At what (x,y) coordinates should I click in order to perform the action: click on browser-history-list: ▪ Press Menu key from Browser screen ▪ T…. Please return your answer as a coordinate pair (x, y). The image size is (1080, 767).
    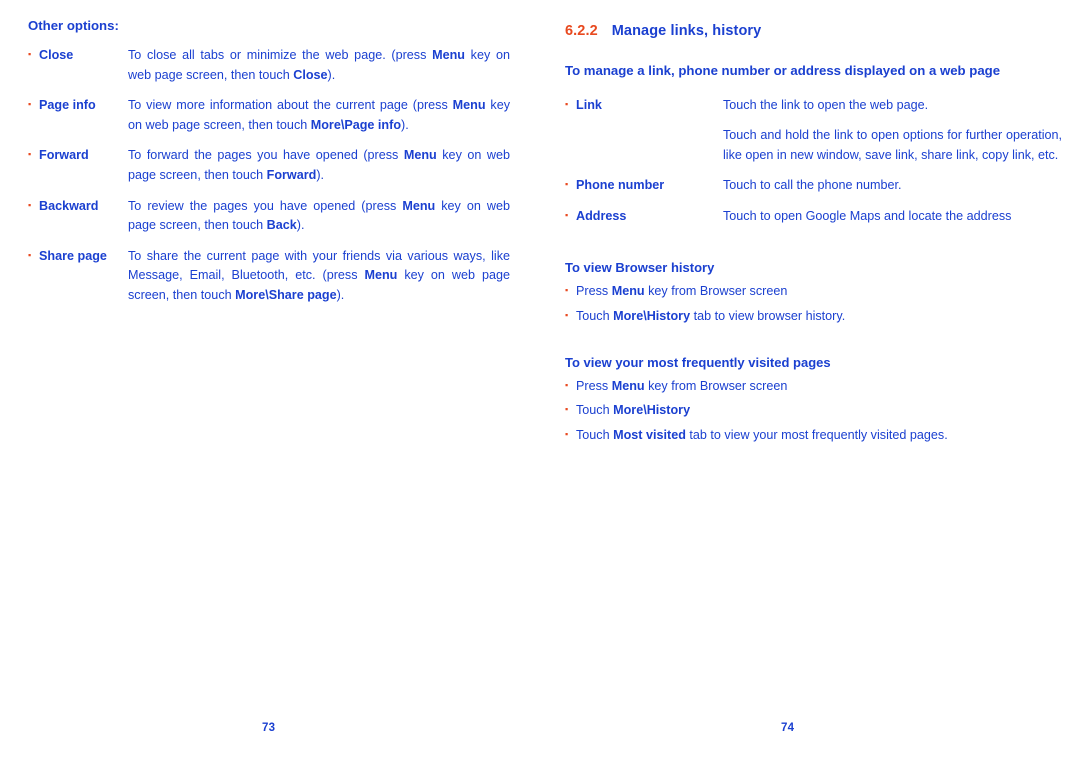
    Looking at the image, I should click on (813, 304).